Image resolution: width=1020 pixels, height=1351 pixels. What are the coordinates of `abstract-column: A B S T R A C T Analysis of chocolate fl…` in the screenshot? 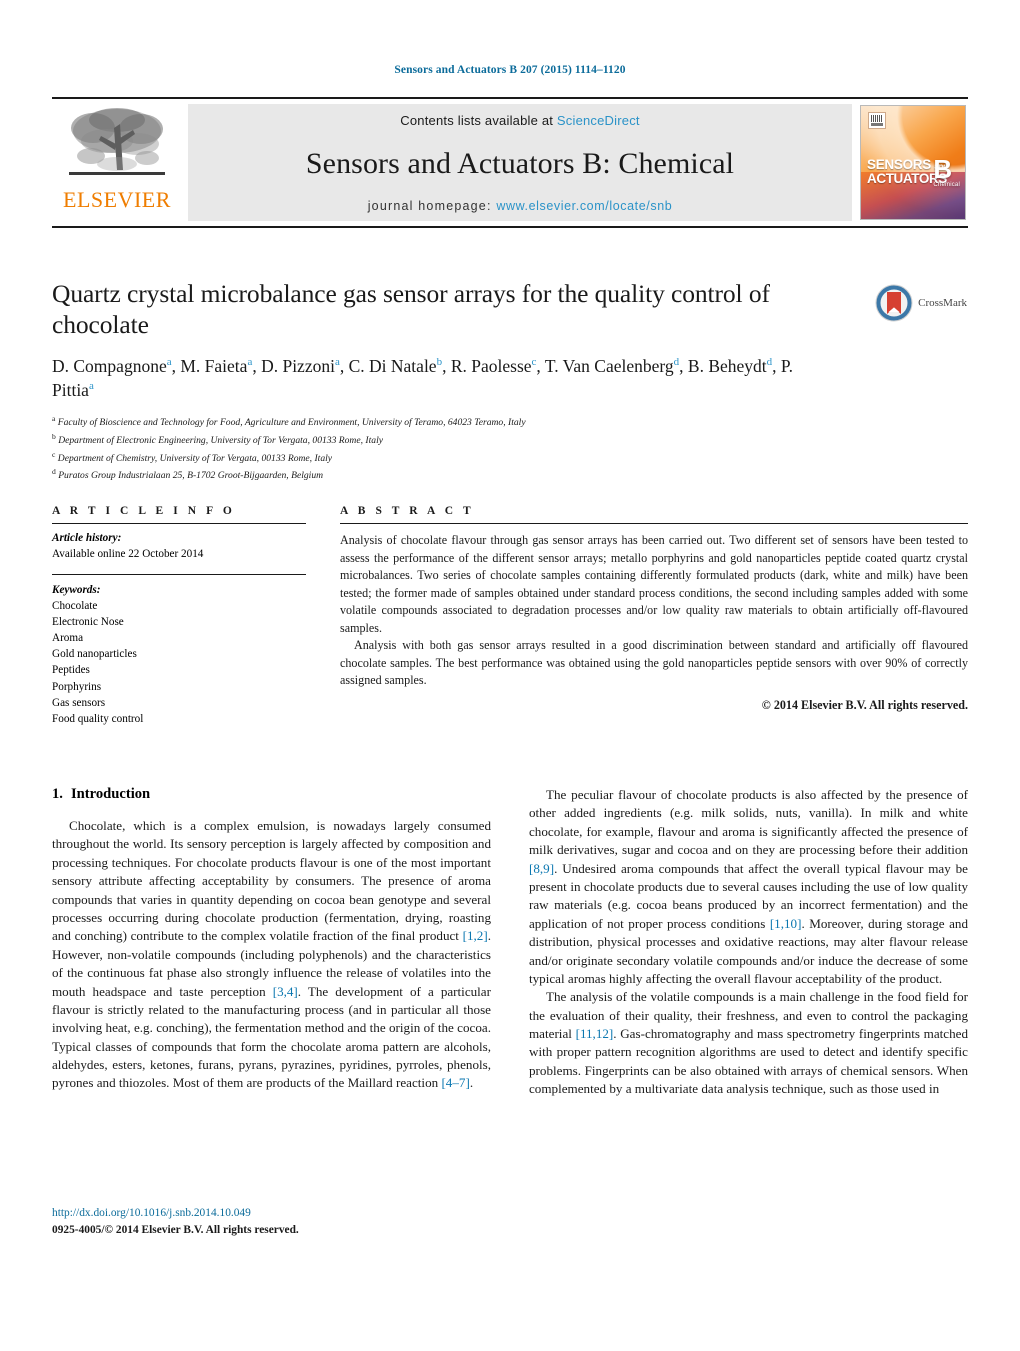 It's located at (637, 616).